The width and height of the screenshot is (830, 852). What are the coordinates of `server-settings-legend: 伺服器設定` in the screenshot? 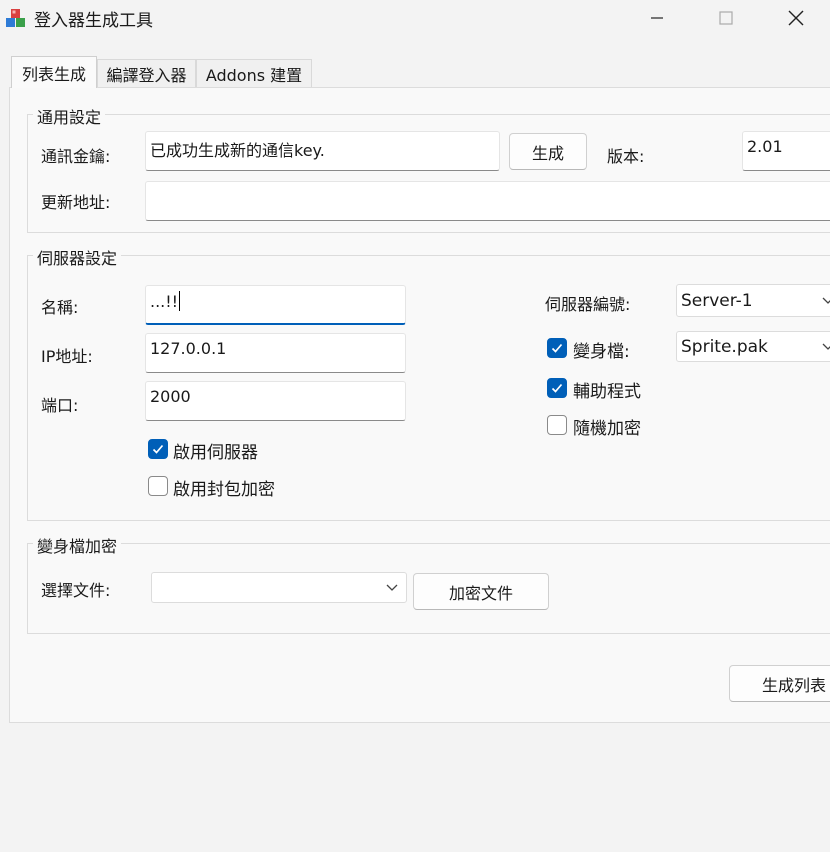 It's located at (77, 257).